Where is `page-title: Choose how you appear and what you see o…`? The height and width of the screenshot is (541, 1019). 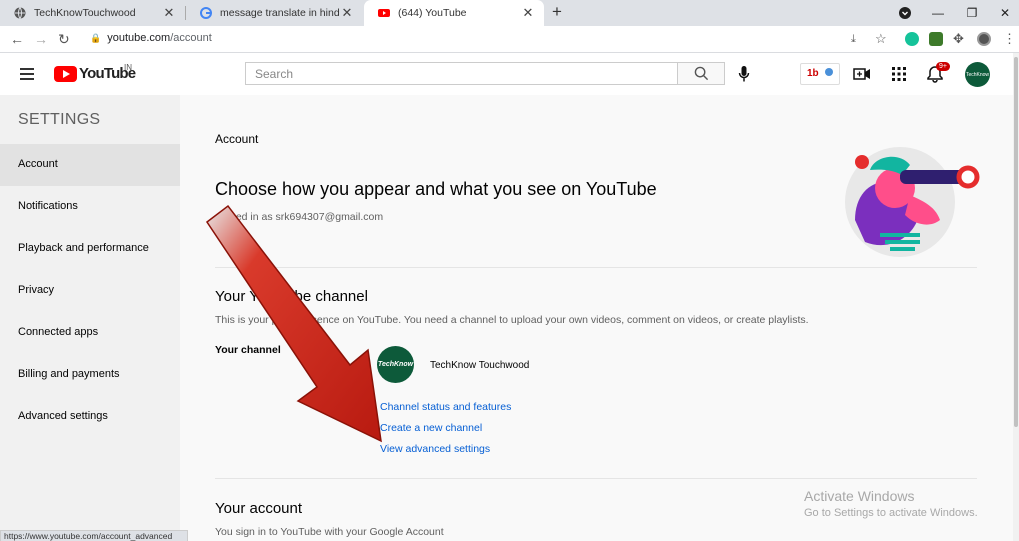 page-title: Choose how you appear and what you see o… is located at coordinates (436, 189).